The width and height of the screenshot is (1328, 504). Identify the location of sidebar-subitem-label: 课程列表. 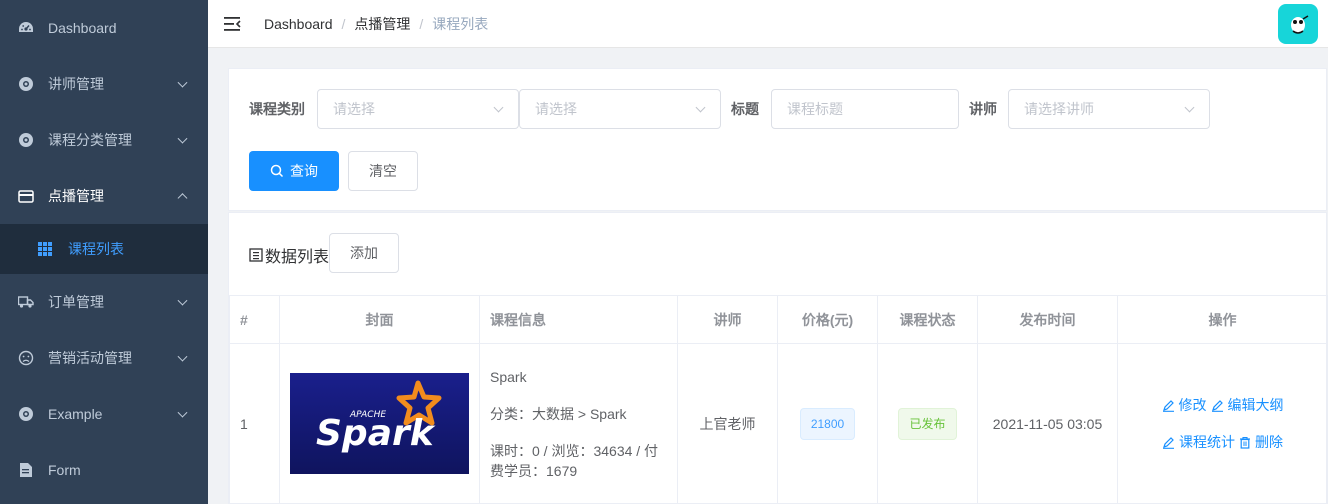
(96, 249).